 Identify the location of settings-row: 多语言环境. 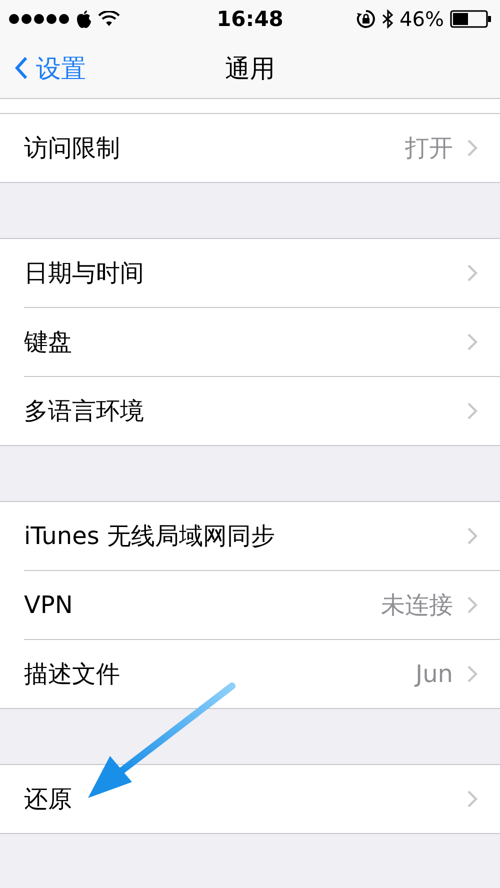
(262, 410).